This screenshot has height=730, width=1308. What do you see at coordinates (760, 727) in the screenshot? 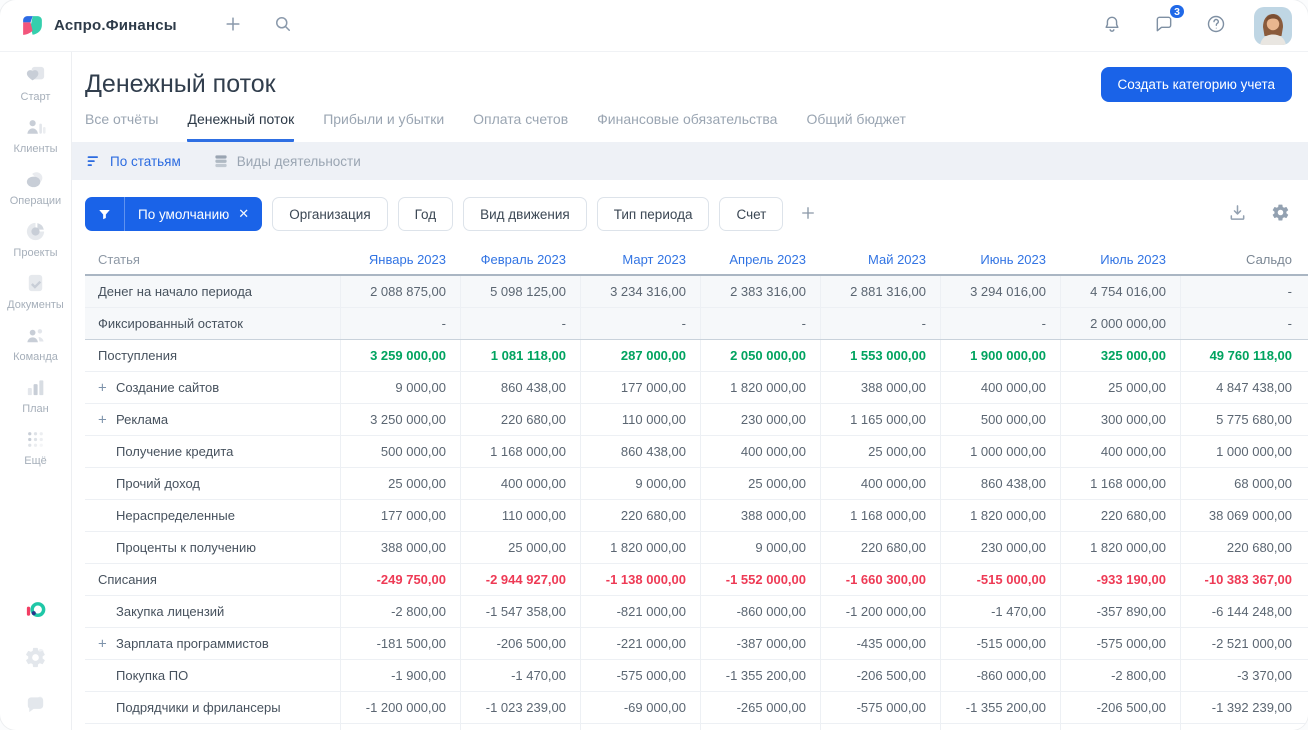
I see `month-value: -860 000,00` at bounding box center [760, 727].